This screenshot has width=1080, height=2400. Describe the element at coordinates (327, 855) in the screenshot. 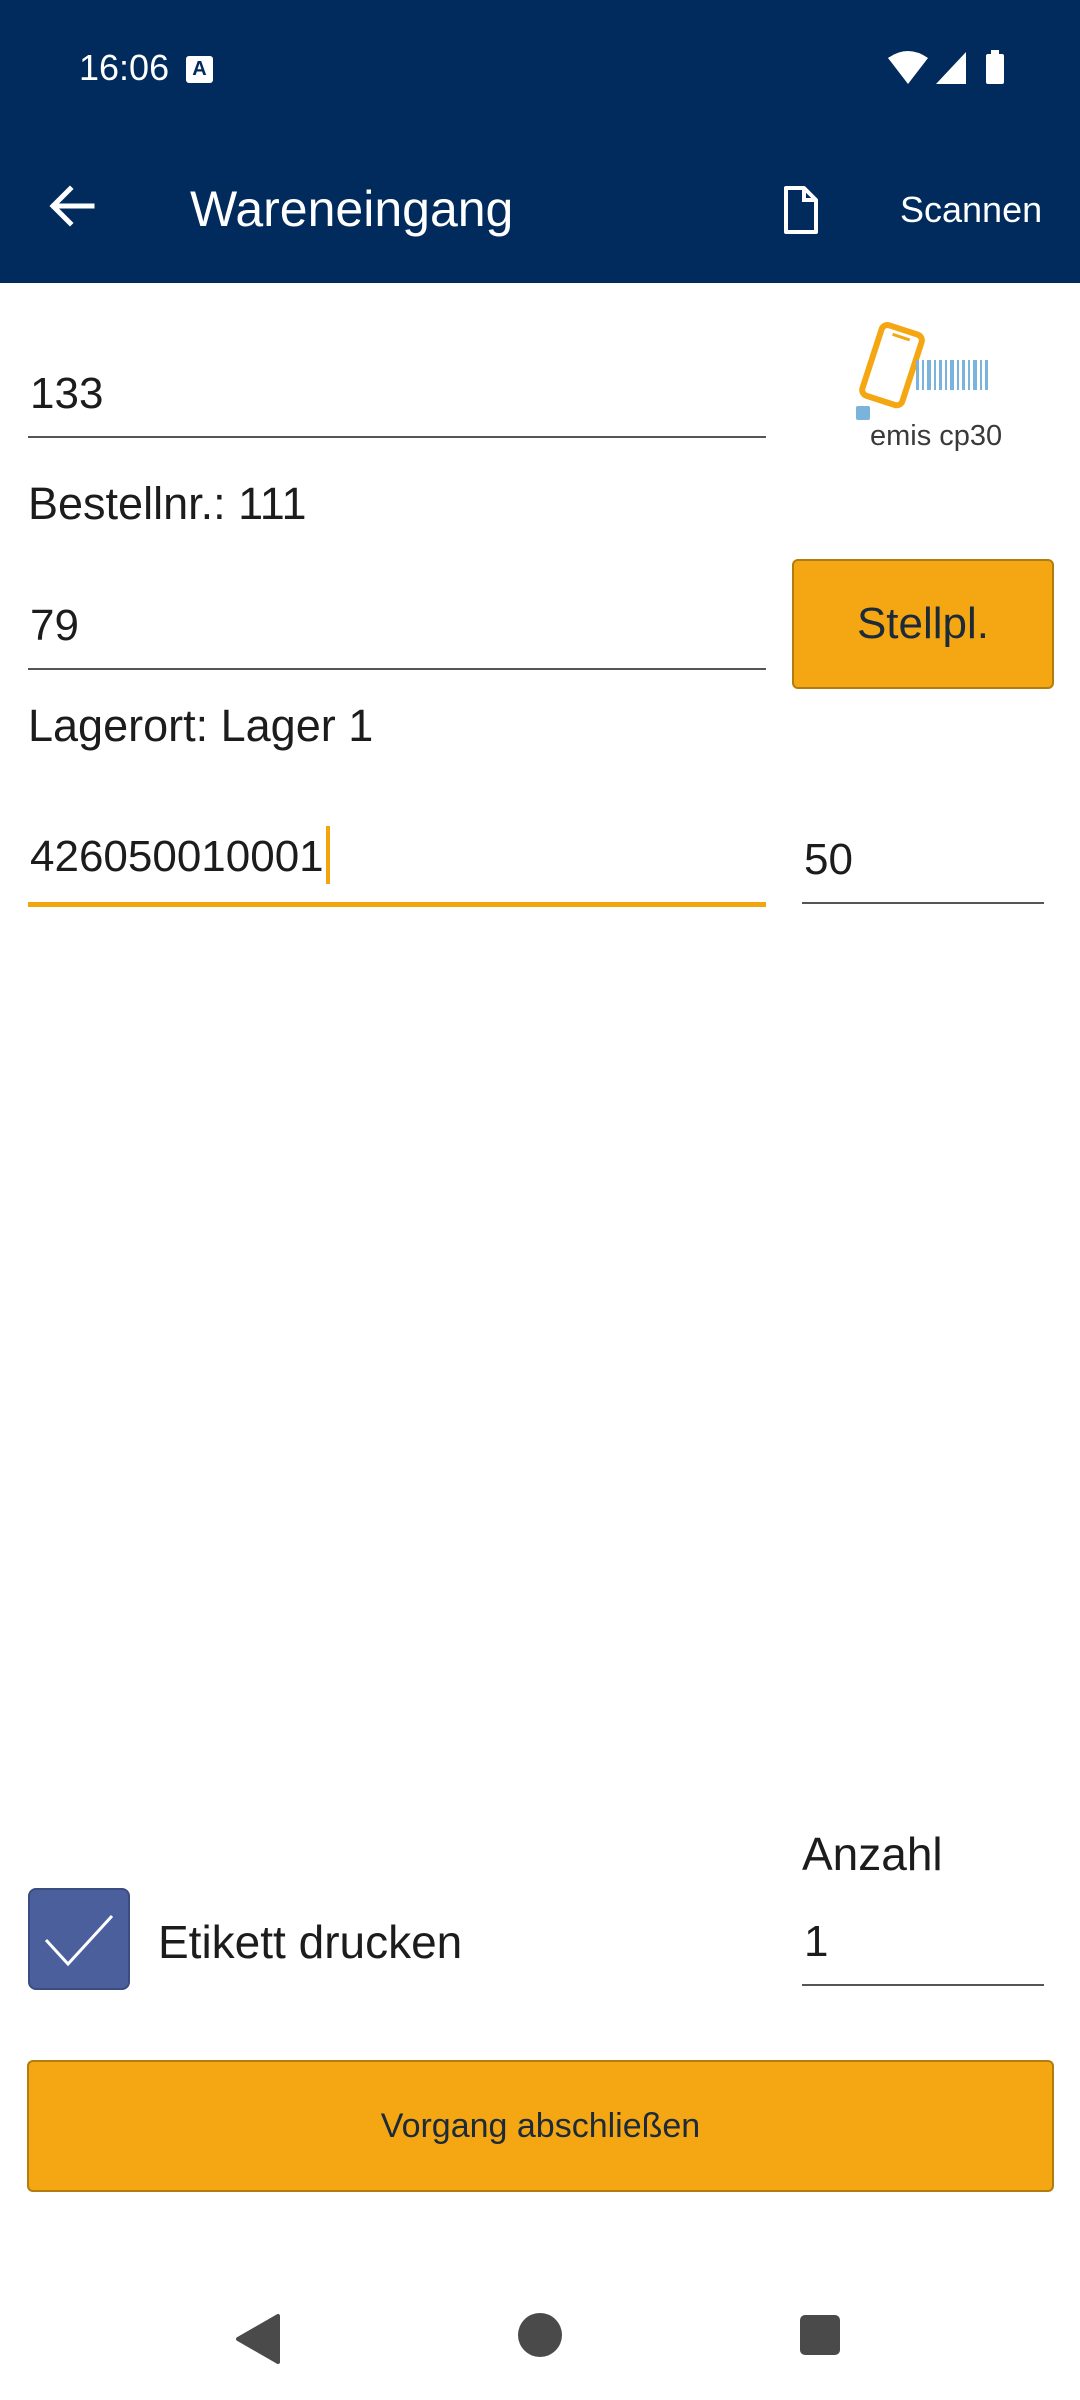

I see `text-cursor` at that location.